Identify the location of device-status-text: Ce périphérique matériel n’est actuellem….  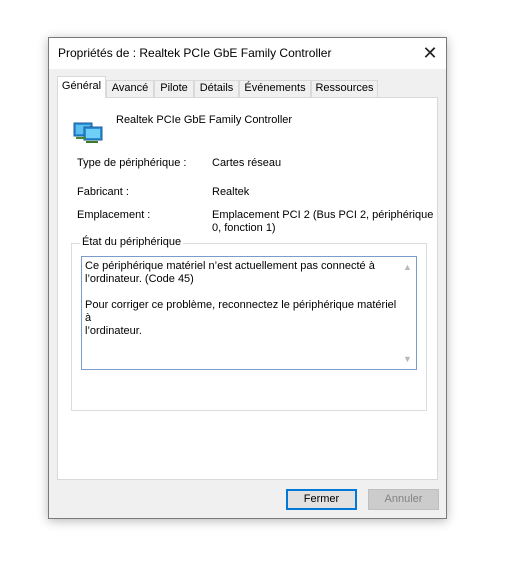
(241, 305).